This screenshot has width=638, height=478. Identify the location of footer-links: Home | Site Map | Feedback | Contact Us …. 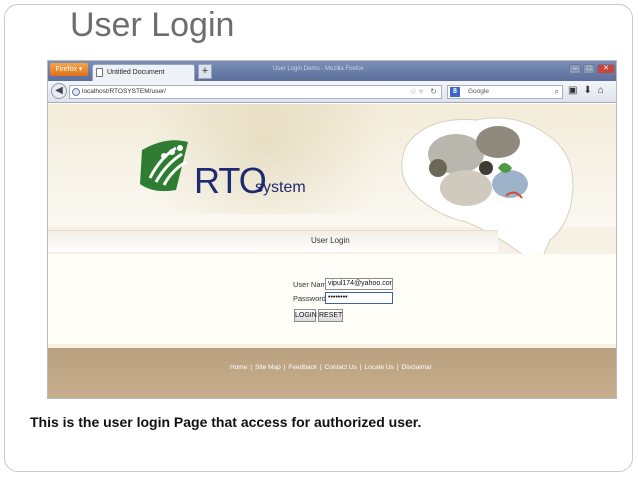
(331, 367).